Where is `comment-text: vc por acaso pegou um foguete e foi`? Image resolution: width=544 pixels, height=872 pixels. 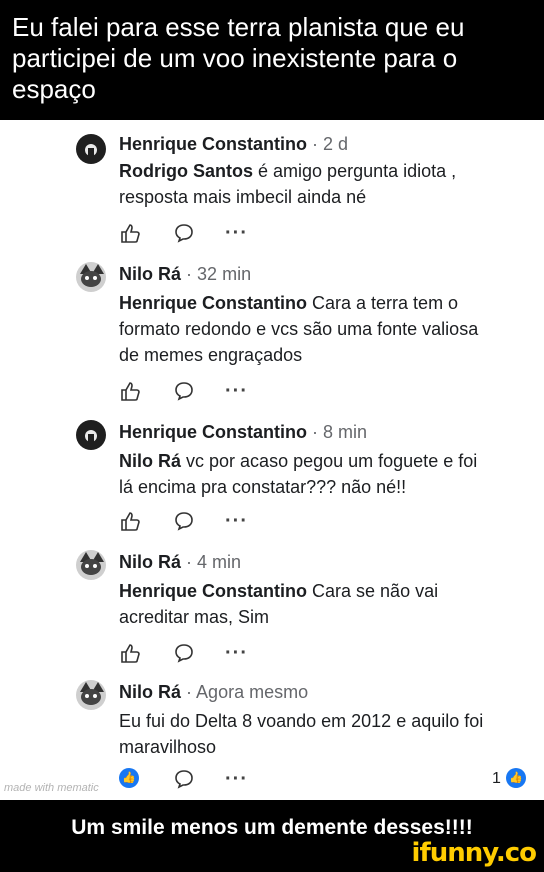
comment-text: vc por acaso pegou um foguete e foi is located at coordinates (332, 461).